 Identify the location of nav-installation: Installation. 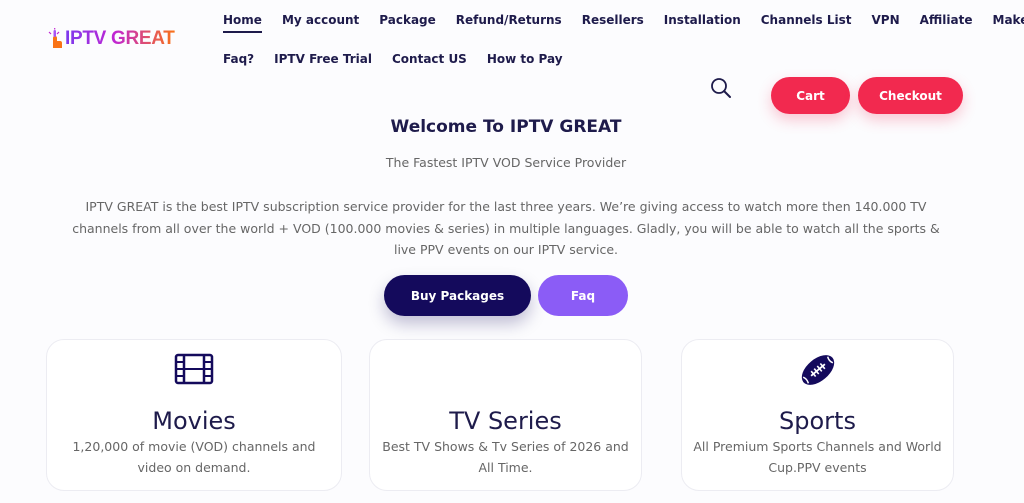
(702, 20).